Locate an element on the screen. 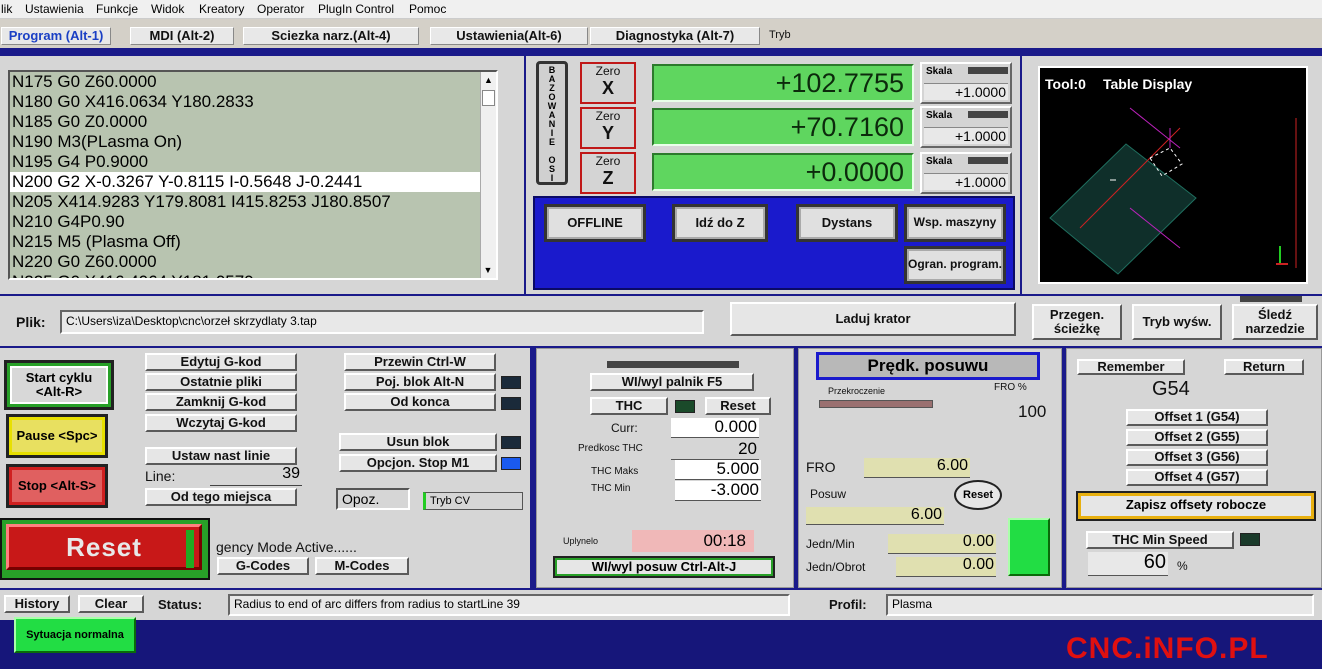 The width and height of the screenshot is (1322, 669). tab-diagnostyka: Diagnostyka (Alt-7) is located at coordinates (675, 36).